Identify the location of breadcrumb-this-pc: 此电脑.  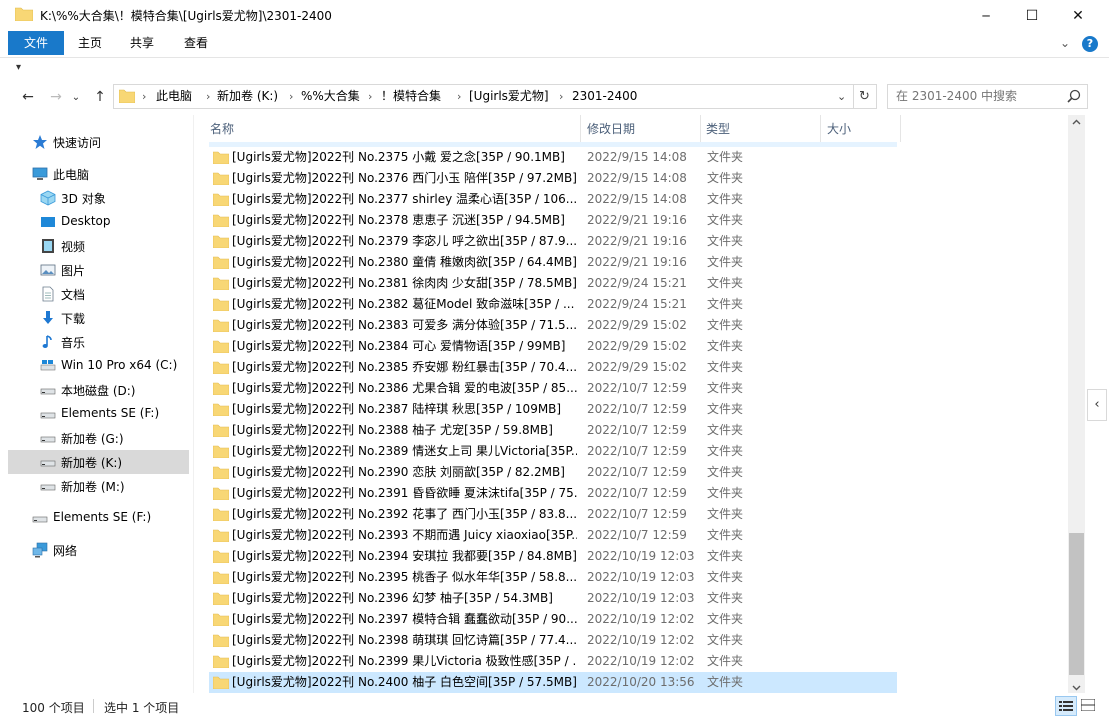
(174, 96).